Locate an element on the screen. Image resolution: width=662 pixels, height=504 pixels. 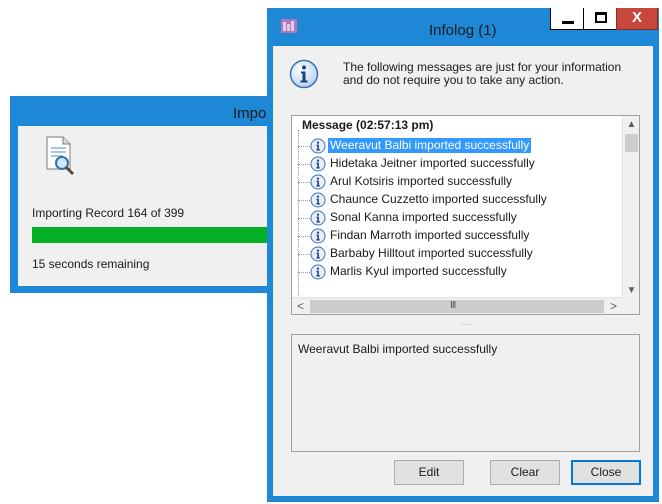
message-row-text: Barbaby Hilltout imported successfully is located at coordinates (431, 253).